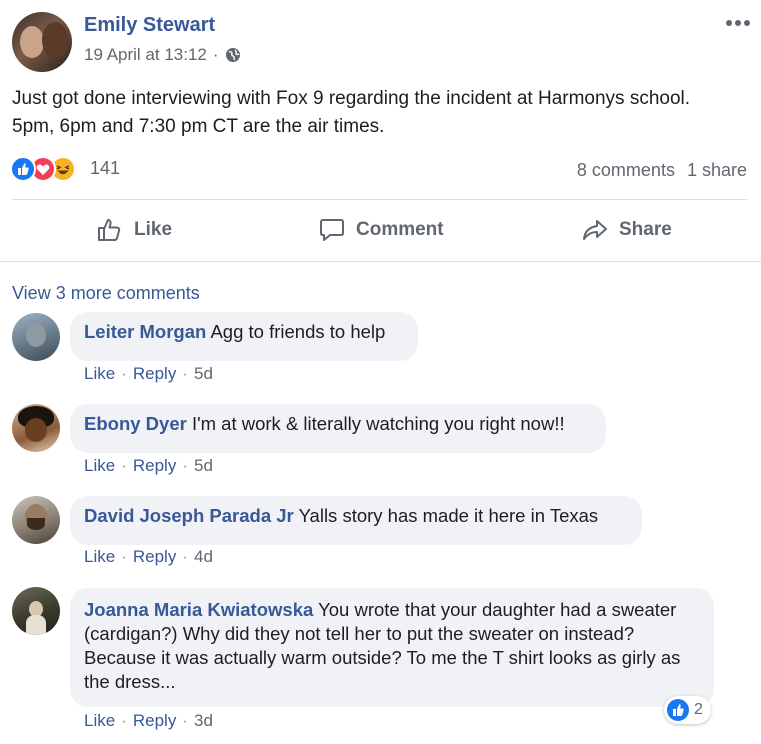 Image resolution: width=761 pixels, height=744 pixels. Describe the element at coordinates (448, 515) in the screenshot. I see `comment-text: Yalls story has made it here in Texas` at that location.